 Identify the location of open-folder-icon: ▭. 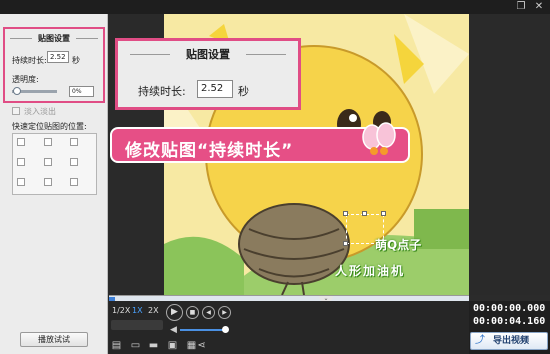
(135, 345).